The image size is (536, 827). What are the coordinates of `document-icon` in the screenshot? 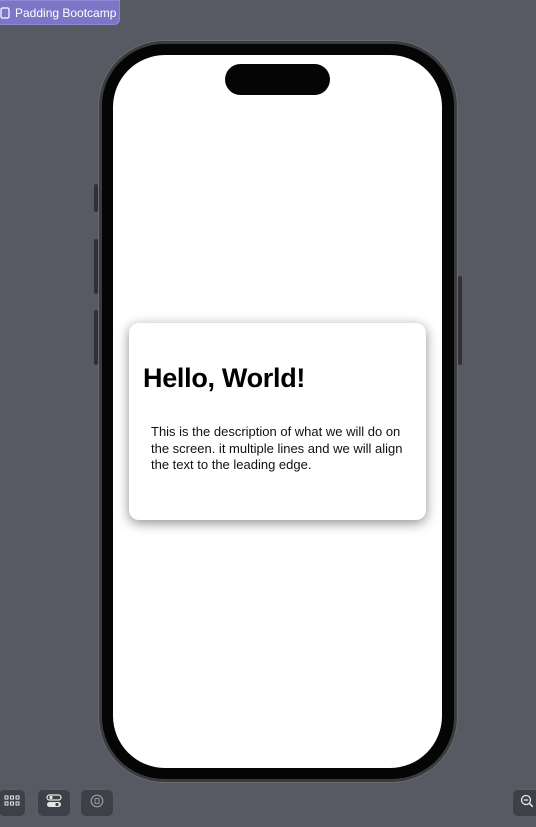 It's located at (5, 12).